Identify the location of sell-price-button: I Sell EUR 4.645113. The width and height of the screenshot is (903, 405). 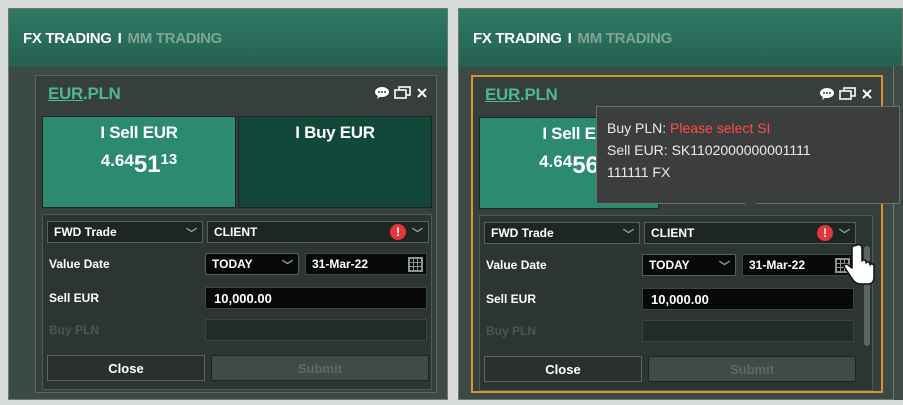
(139, 162).